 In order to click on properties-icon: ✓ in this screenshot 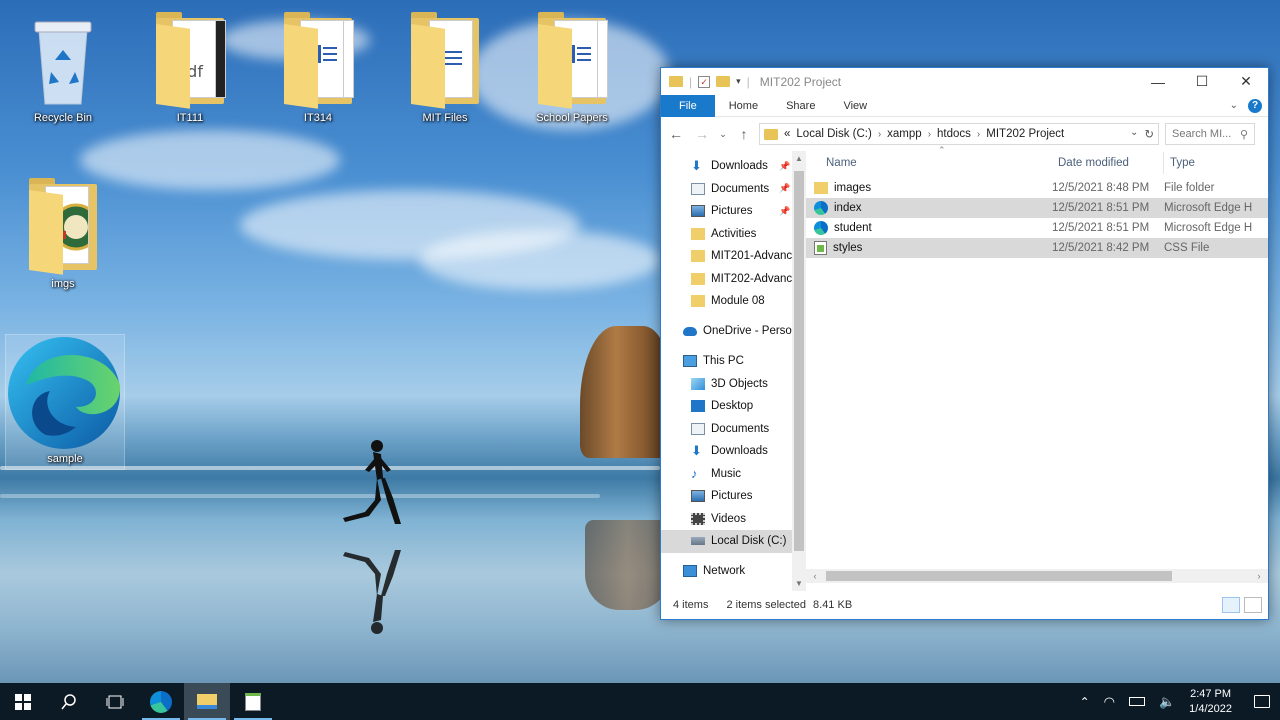, I will do `click(704, 81)`.